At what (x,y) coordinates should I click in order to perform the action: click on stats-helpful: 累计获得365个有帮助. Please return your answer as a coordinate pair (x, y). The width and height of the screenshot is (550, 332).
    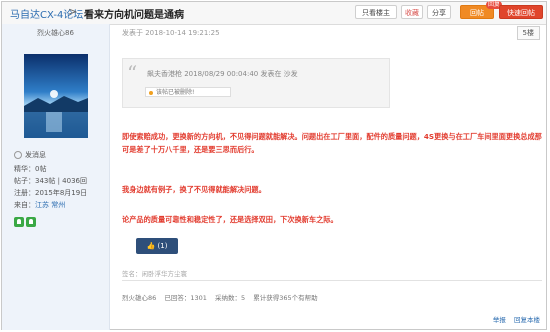
    Looking at the image, I should click on (285, 298).